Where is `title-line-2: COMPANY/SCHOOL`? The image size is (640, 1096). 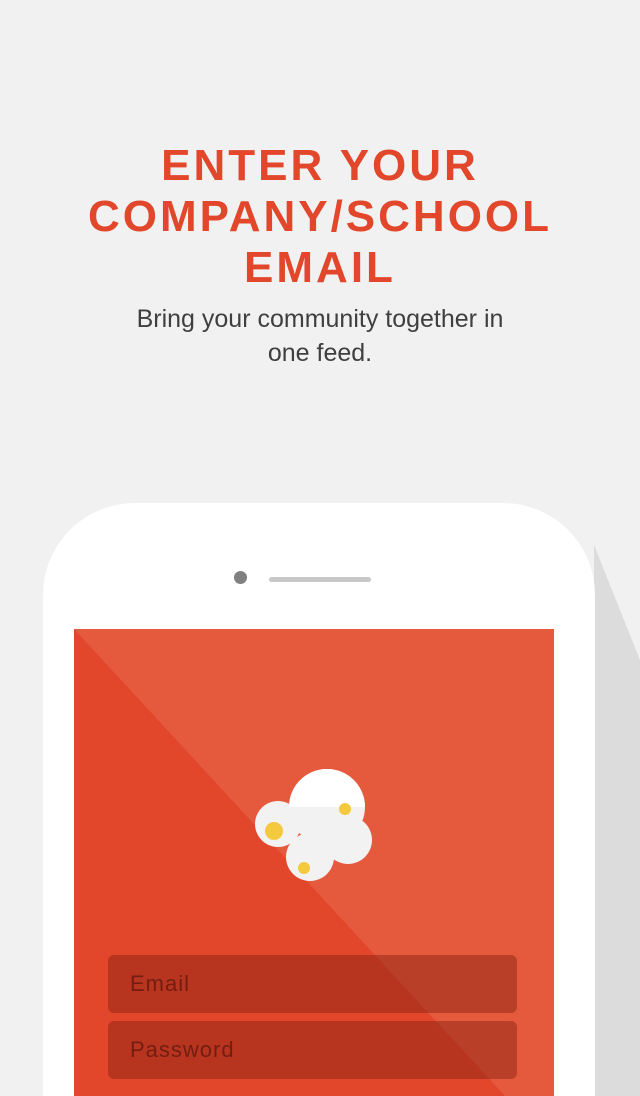 title-line-2: COMPANY/SCHOOL is located at coordinates (320, 216).